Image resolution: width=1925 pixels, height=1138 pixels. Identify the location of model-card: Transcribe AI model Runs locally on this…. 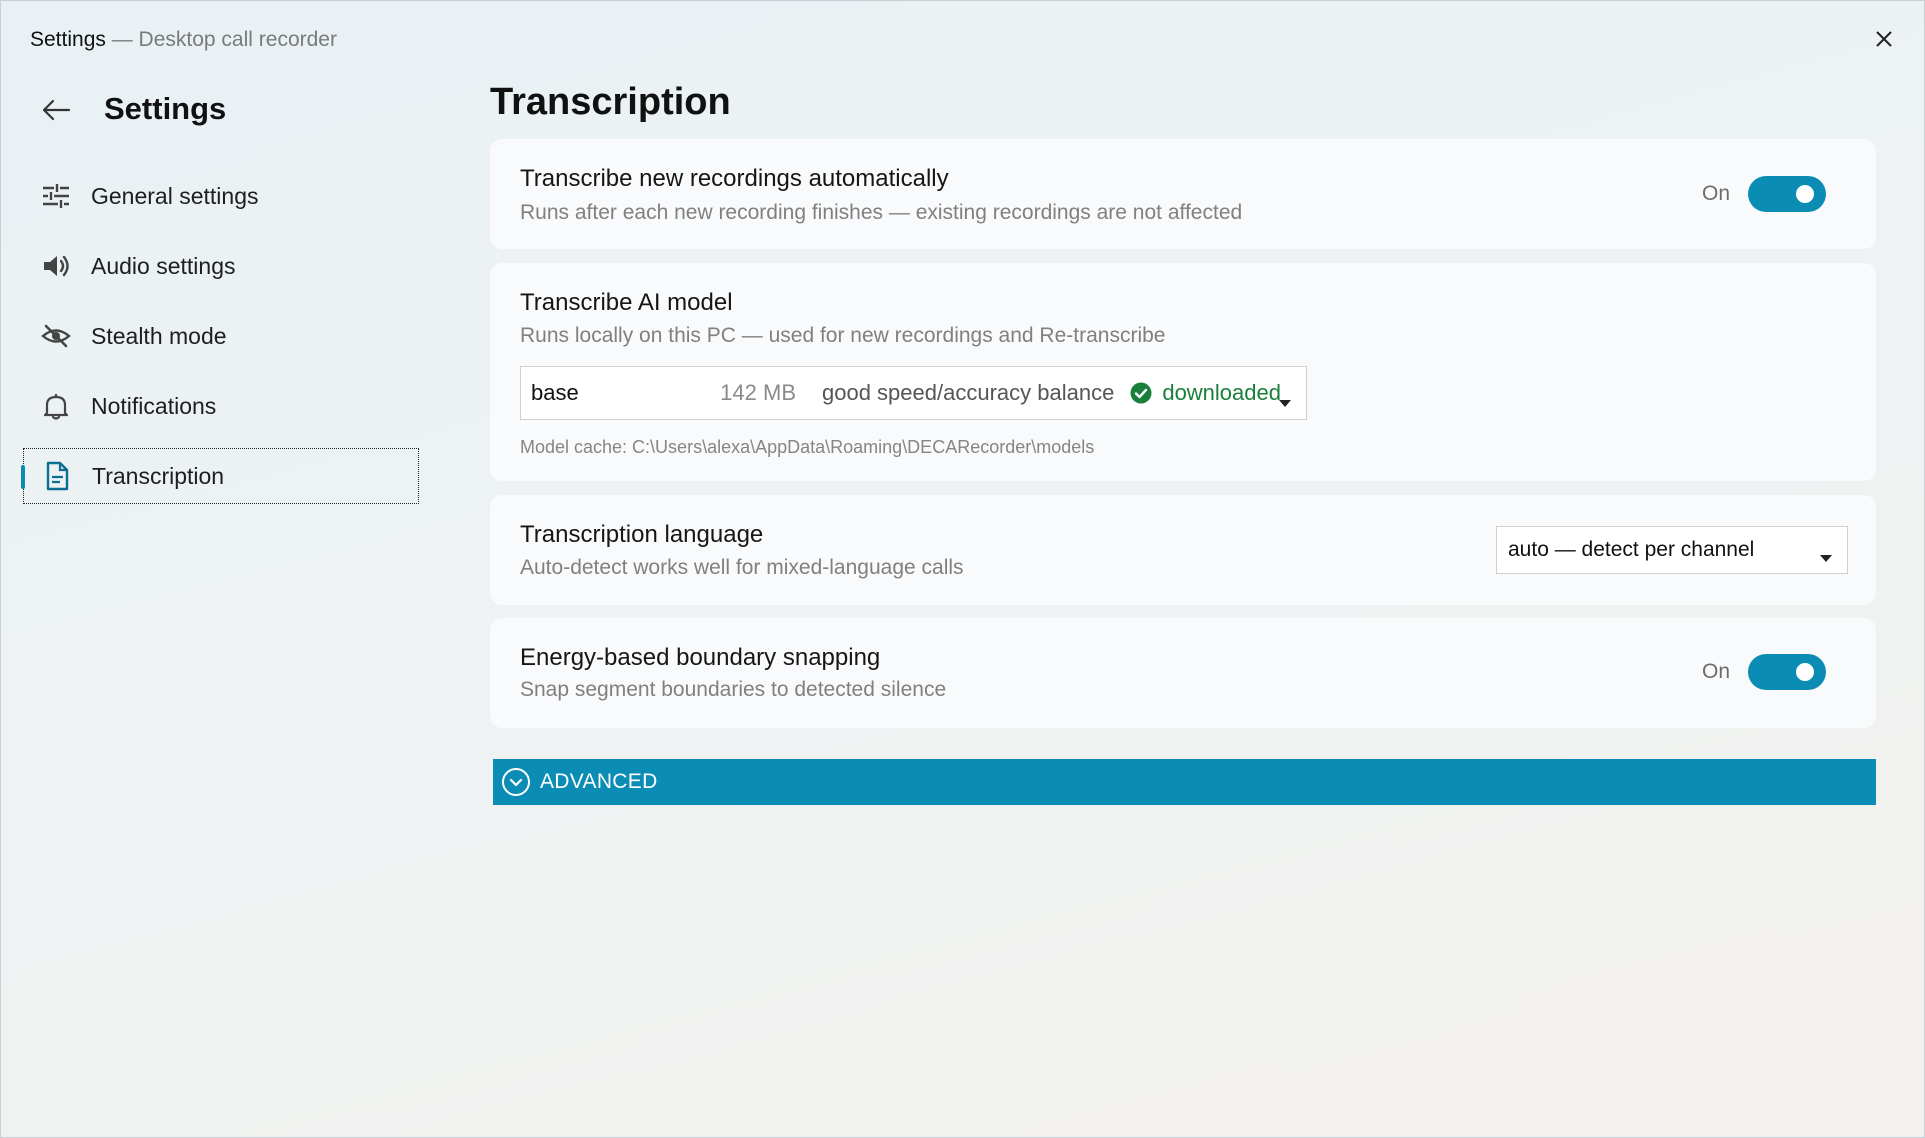
(1183, 372).